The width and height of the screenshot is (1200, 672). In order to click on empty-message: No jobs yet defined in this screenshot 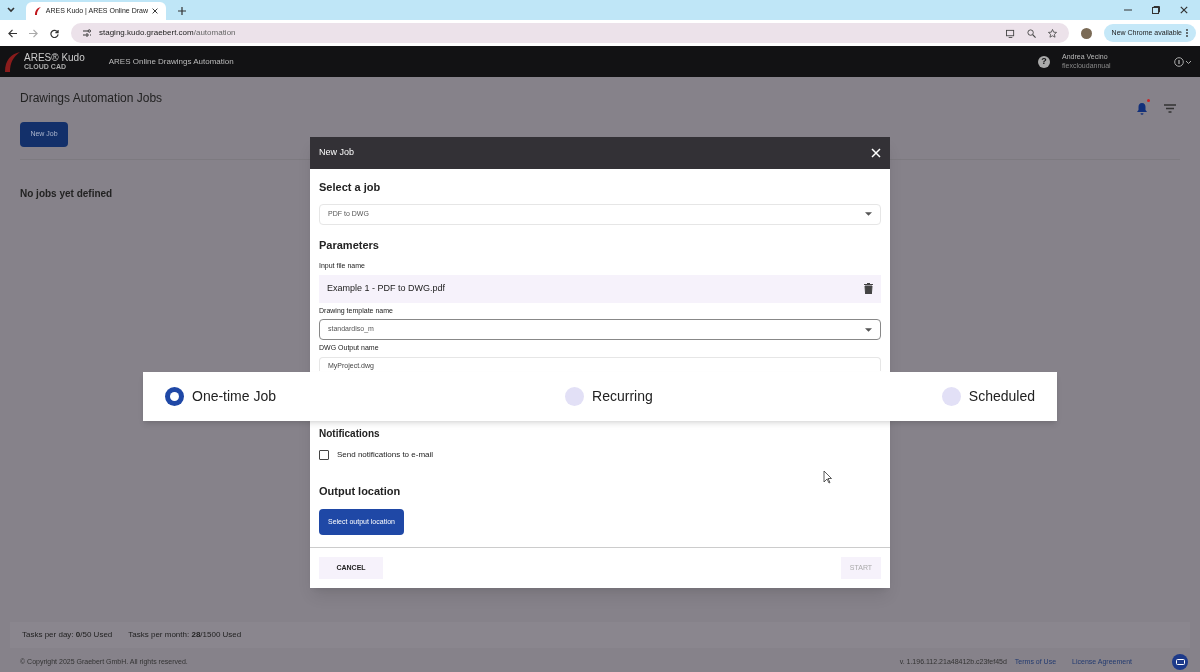, I will do `click(66, 193)`.